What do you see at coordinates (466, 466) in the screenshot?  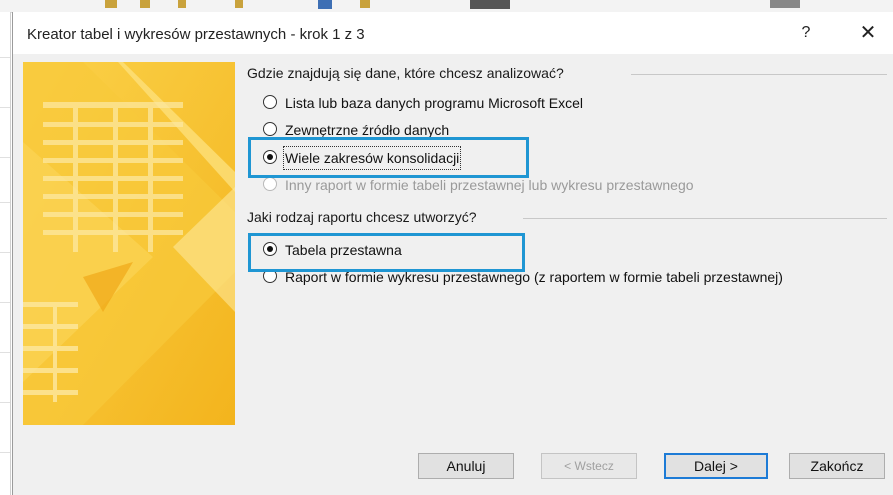 I see `cancel-button: Anuluj` at bounding box center [466, 466].